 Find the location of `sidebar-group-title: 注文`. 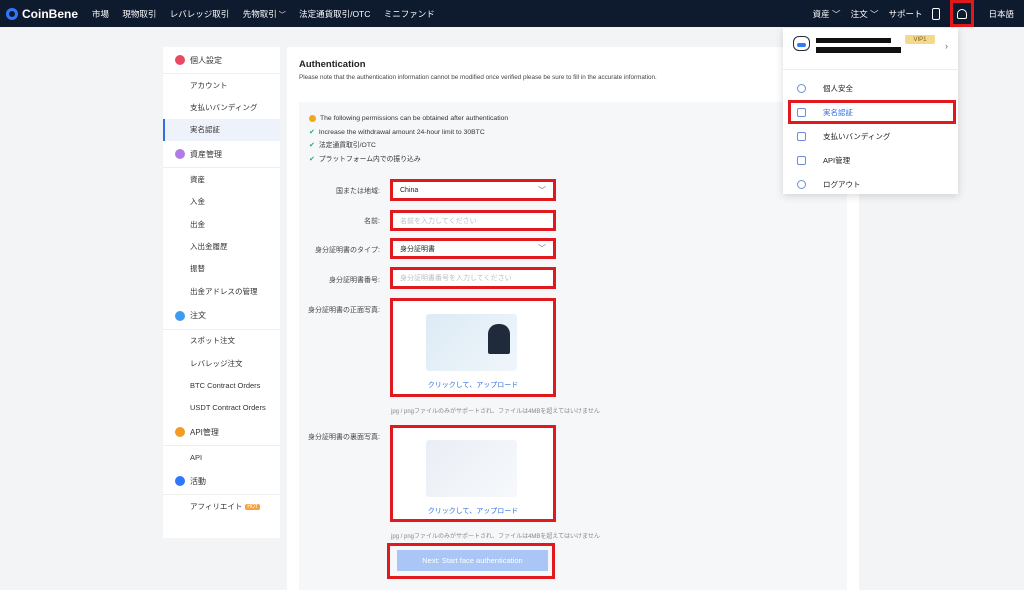

sidebar-group-title: 注文 is located at coordinates (198, 316).